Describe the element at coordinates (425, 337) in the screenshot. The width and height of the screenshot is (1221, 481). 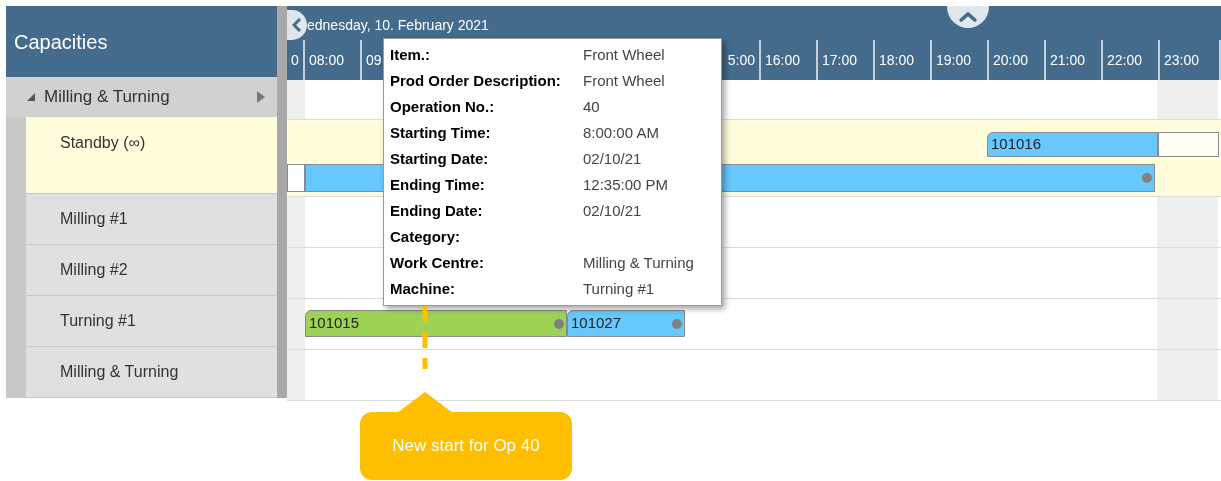
I see `dashed-marker-line` at that location.